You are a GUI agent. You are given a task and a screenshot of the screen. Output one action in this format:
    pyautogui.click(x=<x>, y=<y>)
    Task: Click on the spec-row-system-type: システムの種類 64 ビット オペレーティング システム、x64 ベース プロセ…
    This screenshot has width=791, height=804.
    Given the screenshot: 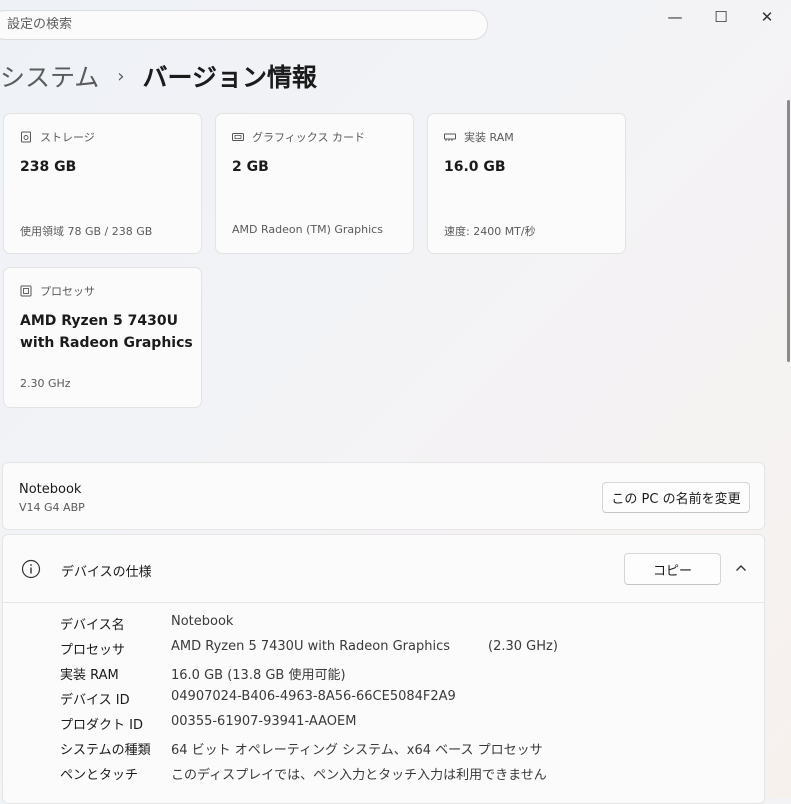 What is the action you would take?
    pyautogui.click(x=301, y=748)
    